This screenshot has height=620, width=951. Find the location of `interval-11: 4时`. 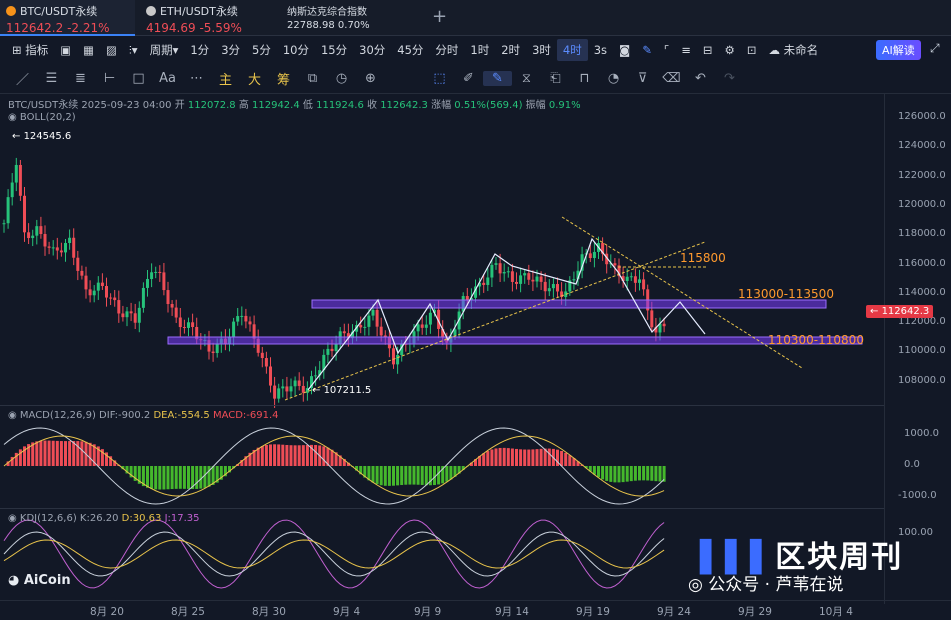

interval-11: 4时 is located at coordinates (572, 50).